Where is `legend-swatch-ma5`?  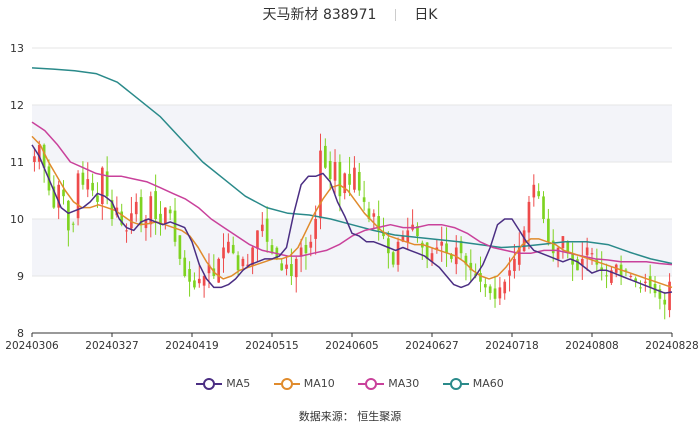
legend-swatch-ma5 is located at coordinates (209, 383).